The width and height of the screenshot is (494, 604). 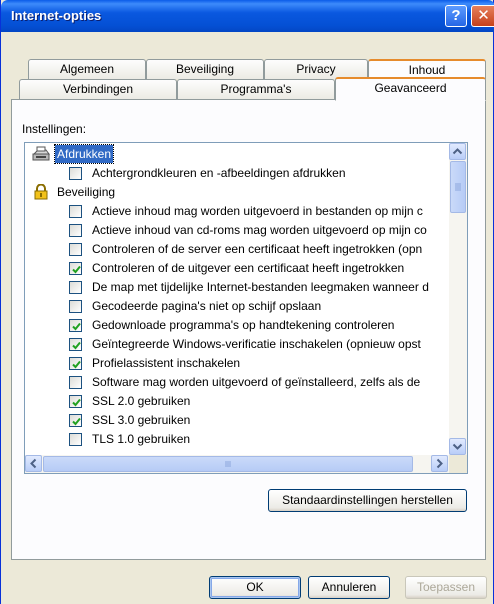 What do you see at coordinates (41, 154) in the screenshot?
I see `printer-icon` at bounding box center [41, 154].